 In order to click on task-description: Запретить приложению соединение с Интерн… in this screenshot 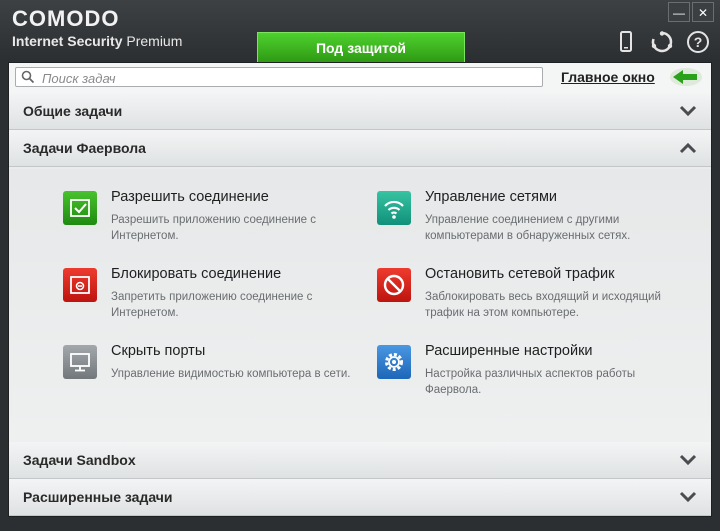, I will do `click(212, 305)`.